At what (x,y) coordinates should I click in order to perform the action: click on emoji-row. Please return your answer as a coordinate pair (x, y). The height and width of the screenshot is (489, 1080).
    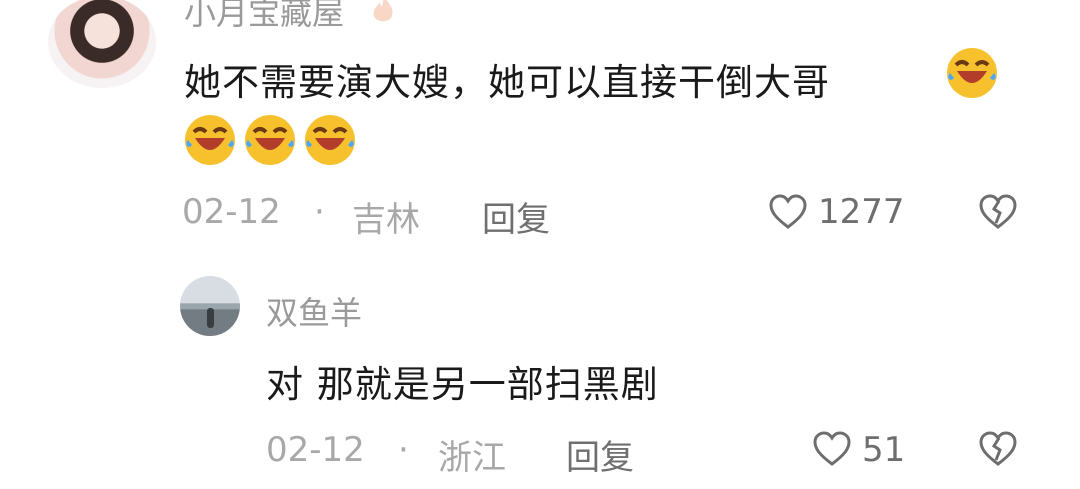
    Looking at the image, I should click on (270, 140).